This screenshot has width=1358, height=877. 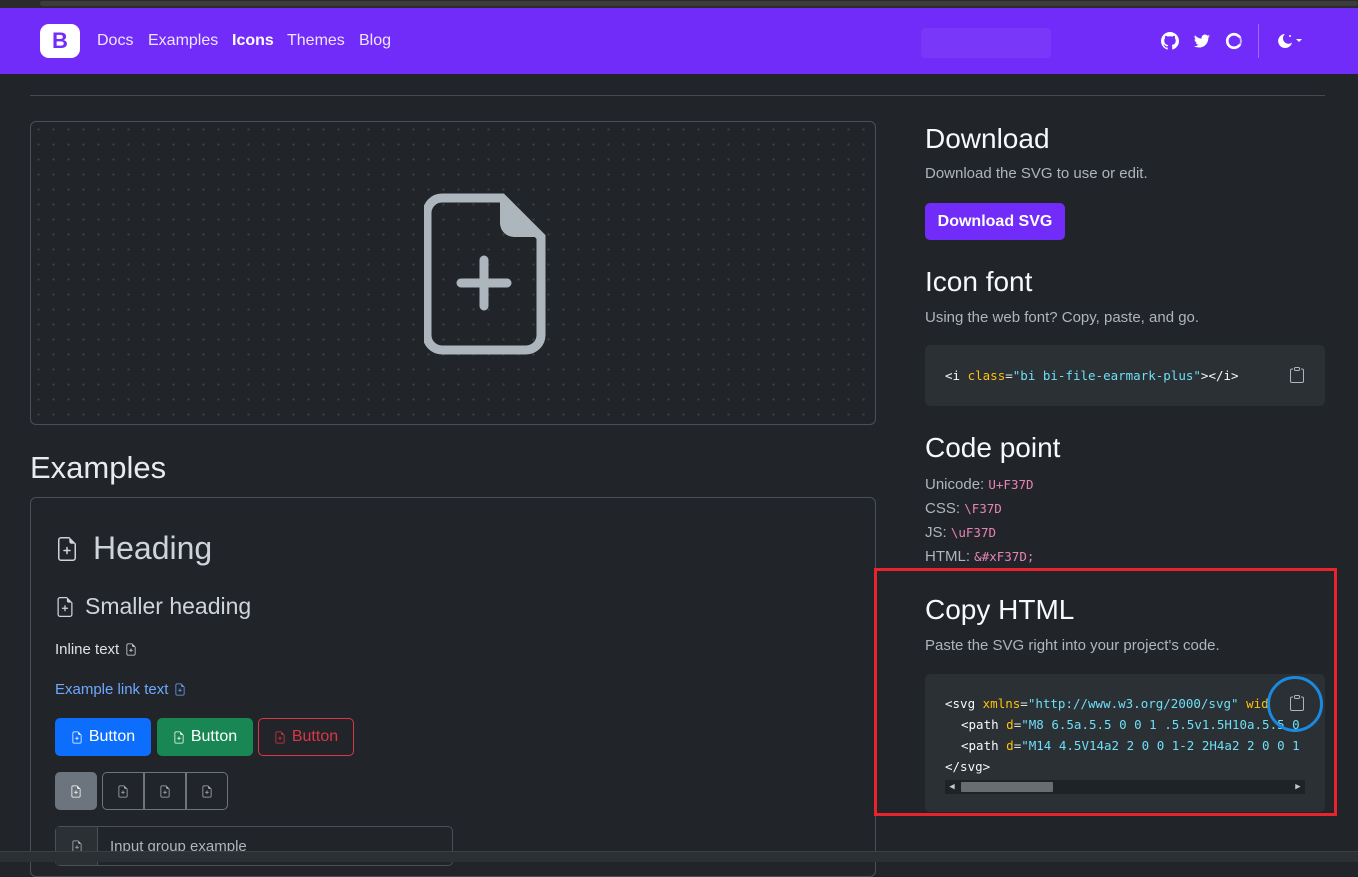 I want to click on examples-title: Examples, so click(x=98, y=467).